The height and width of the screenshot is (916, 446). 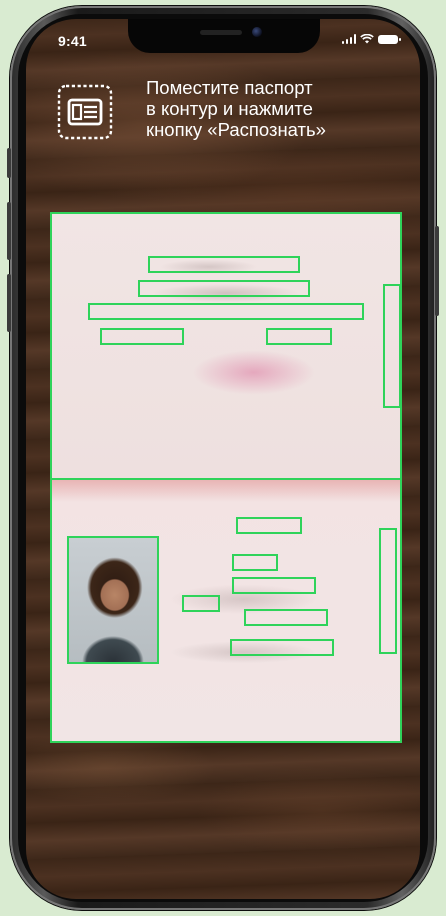 What do you see at coordinates (229, 87) in the screenshot?
I see `instruction-line-1: Поместите паспорт` at bounding box center [229, 87].